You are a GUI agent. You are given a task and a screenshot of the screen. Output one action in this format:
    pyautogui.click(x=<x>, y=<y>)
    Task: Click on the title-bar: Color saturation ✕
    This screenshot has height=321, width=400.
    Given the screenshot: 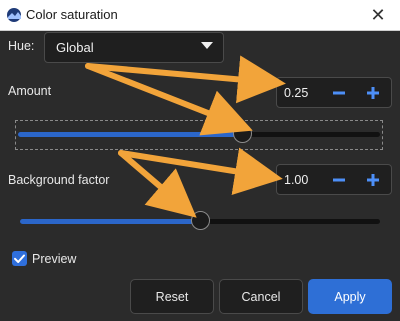 What is the action you would take?
    pyautogui.click(x=200, y=15)
    